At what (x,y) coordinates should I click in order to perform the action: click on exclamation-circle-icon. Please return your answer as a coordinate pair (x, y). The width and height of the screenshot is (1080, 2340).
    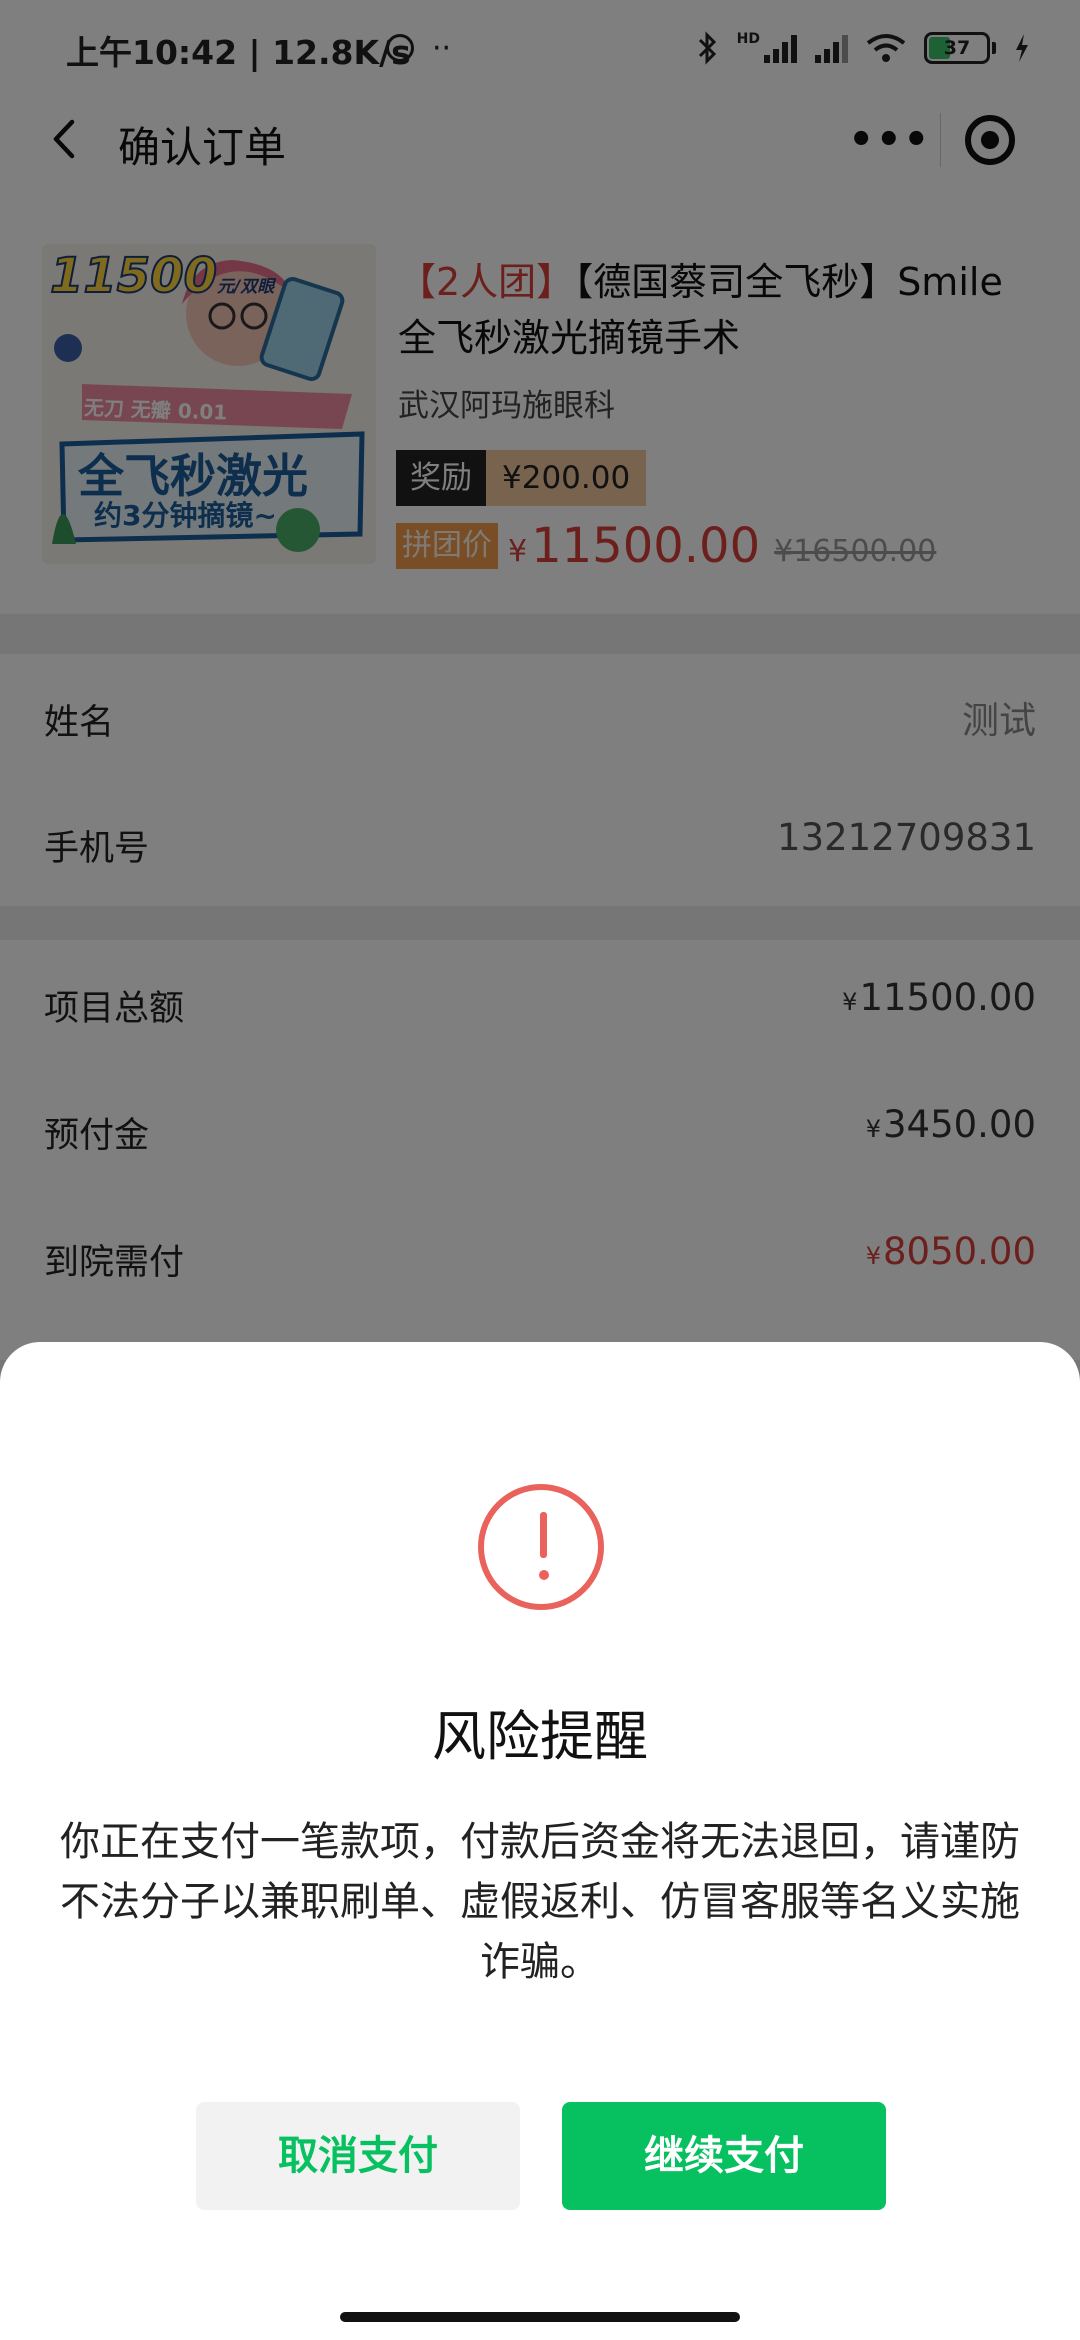
    Looking at the image, I should click on (541, 1547).